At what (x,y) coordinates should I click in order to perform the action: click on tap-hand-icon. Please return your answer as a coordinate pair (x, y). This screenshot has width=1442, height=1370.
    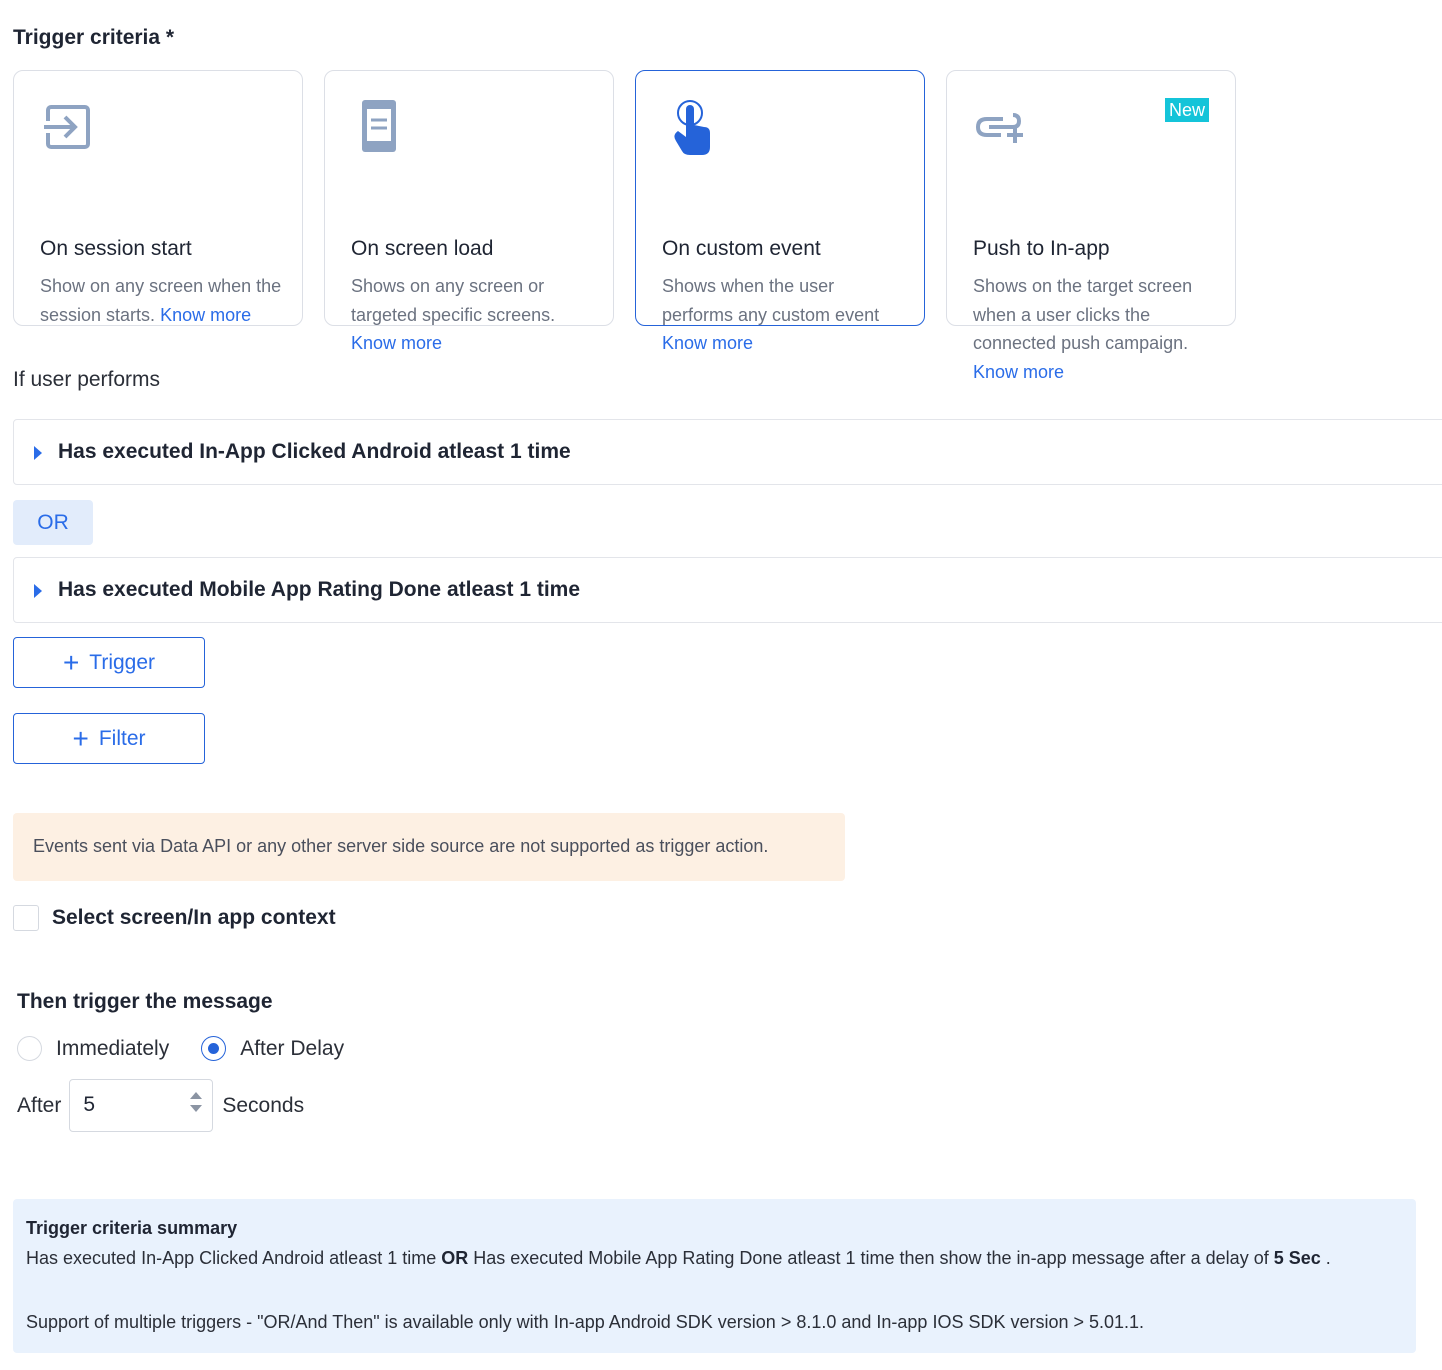
    Looking at the image, I should click on (690, 127).